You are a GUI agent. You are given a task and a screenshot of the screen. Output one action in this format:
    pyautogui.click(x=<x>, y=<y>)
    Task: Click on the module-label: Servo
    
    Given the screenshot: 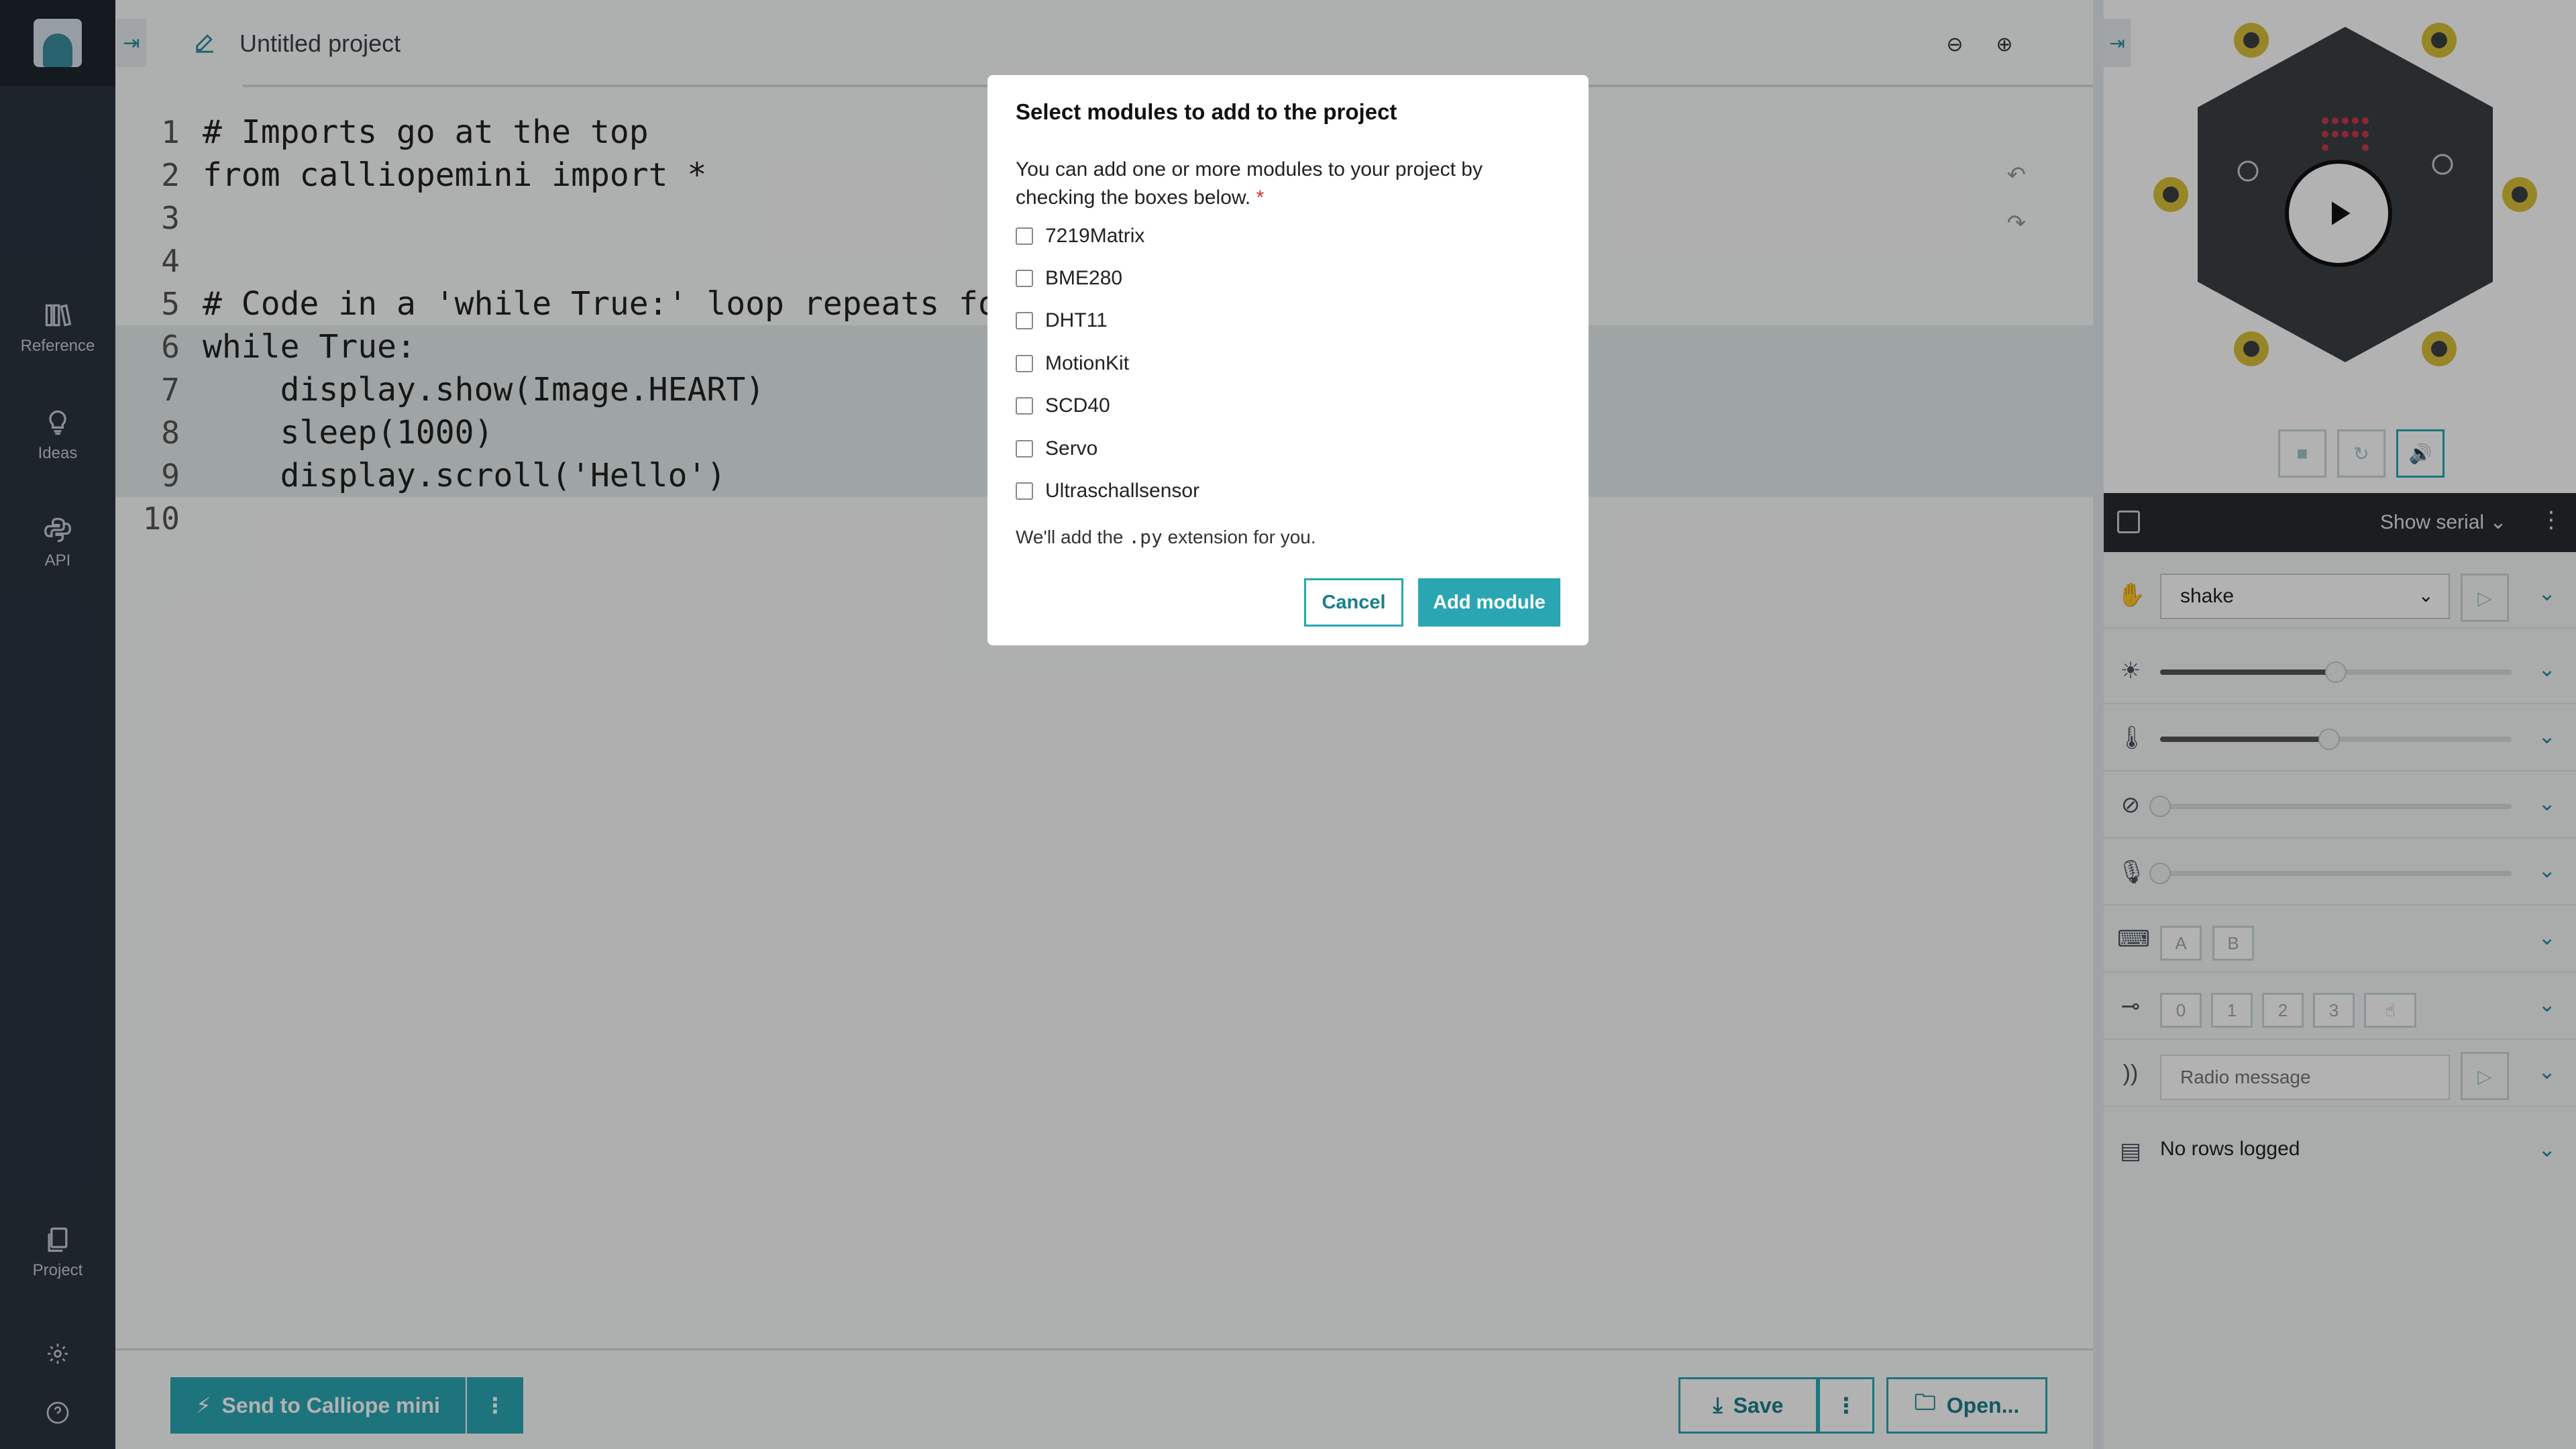 What is the action you would take?
    pyautogui.click(x=1071, y=448)
    